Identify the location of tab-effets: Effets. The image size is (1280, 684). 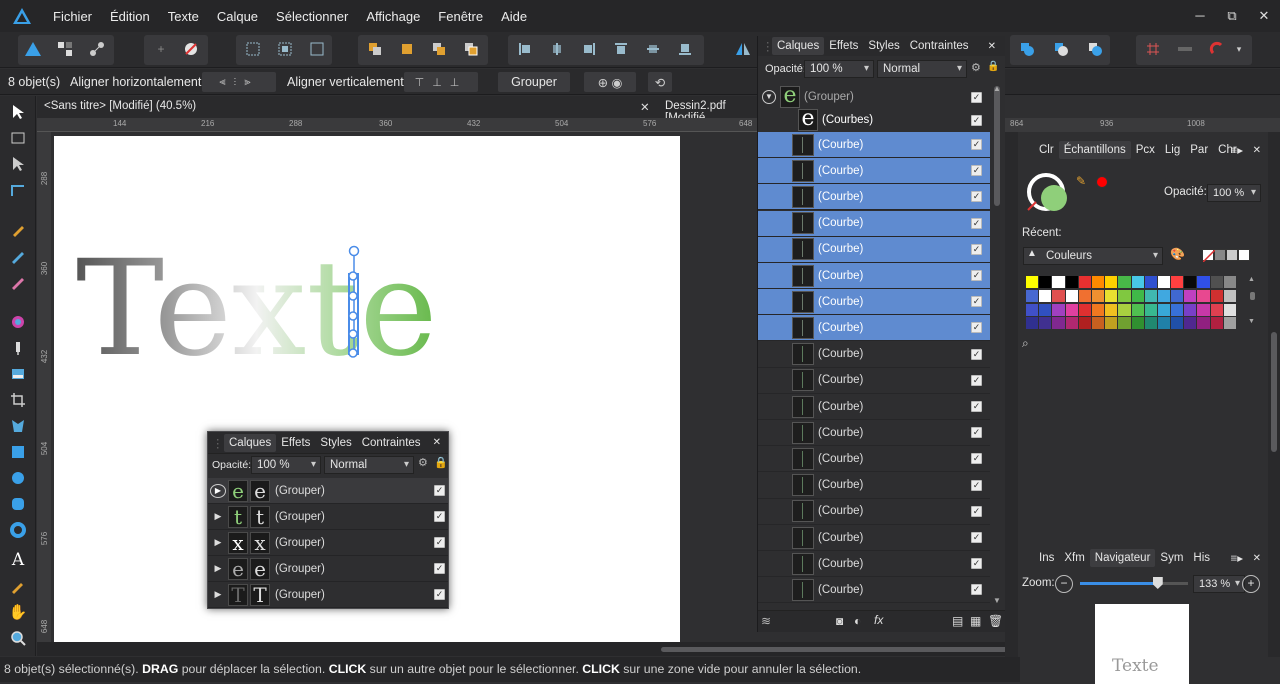
(295, 443).